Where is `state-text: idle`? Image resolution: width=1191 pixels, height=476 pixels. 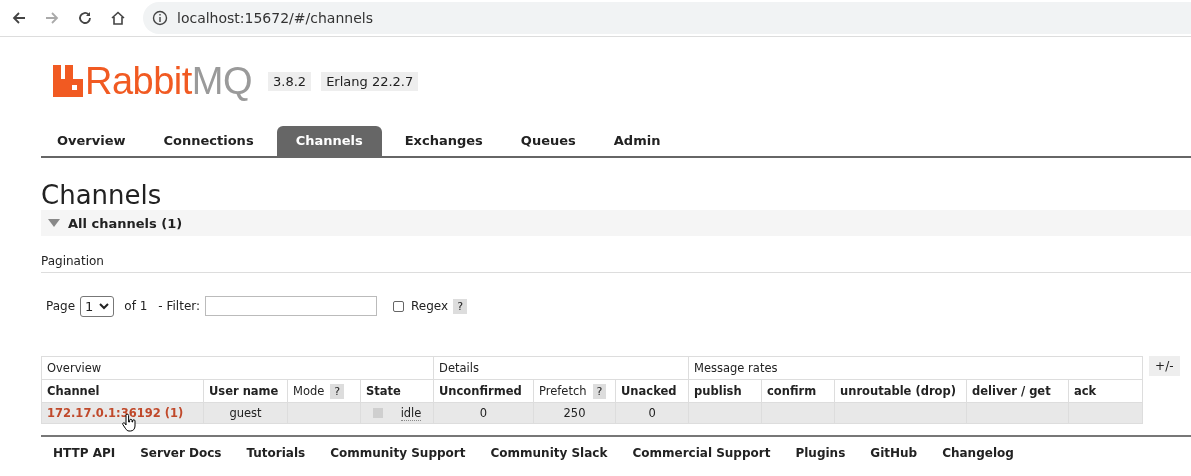 state-text: idle is located at coordinates (411, 413).